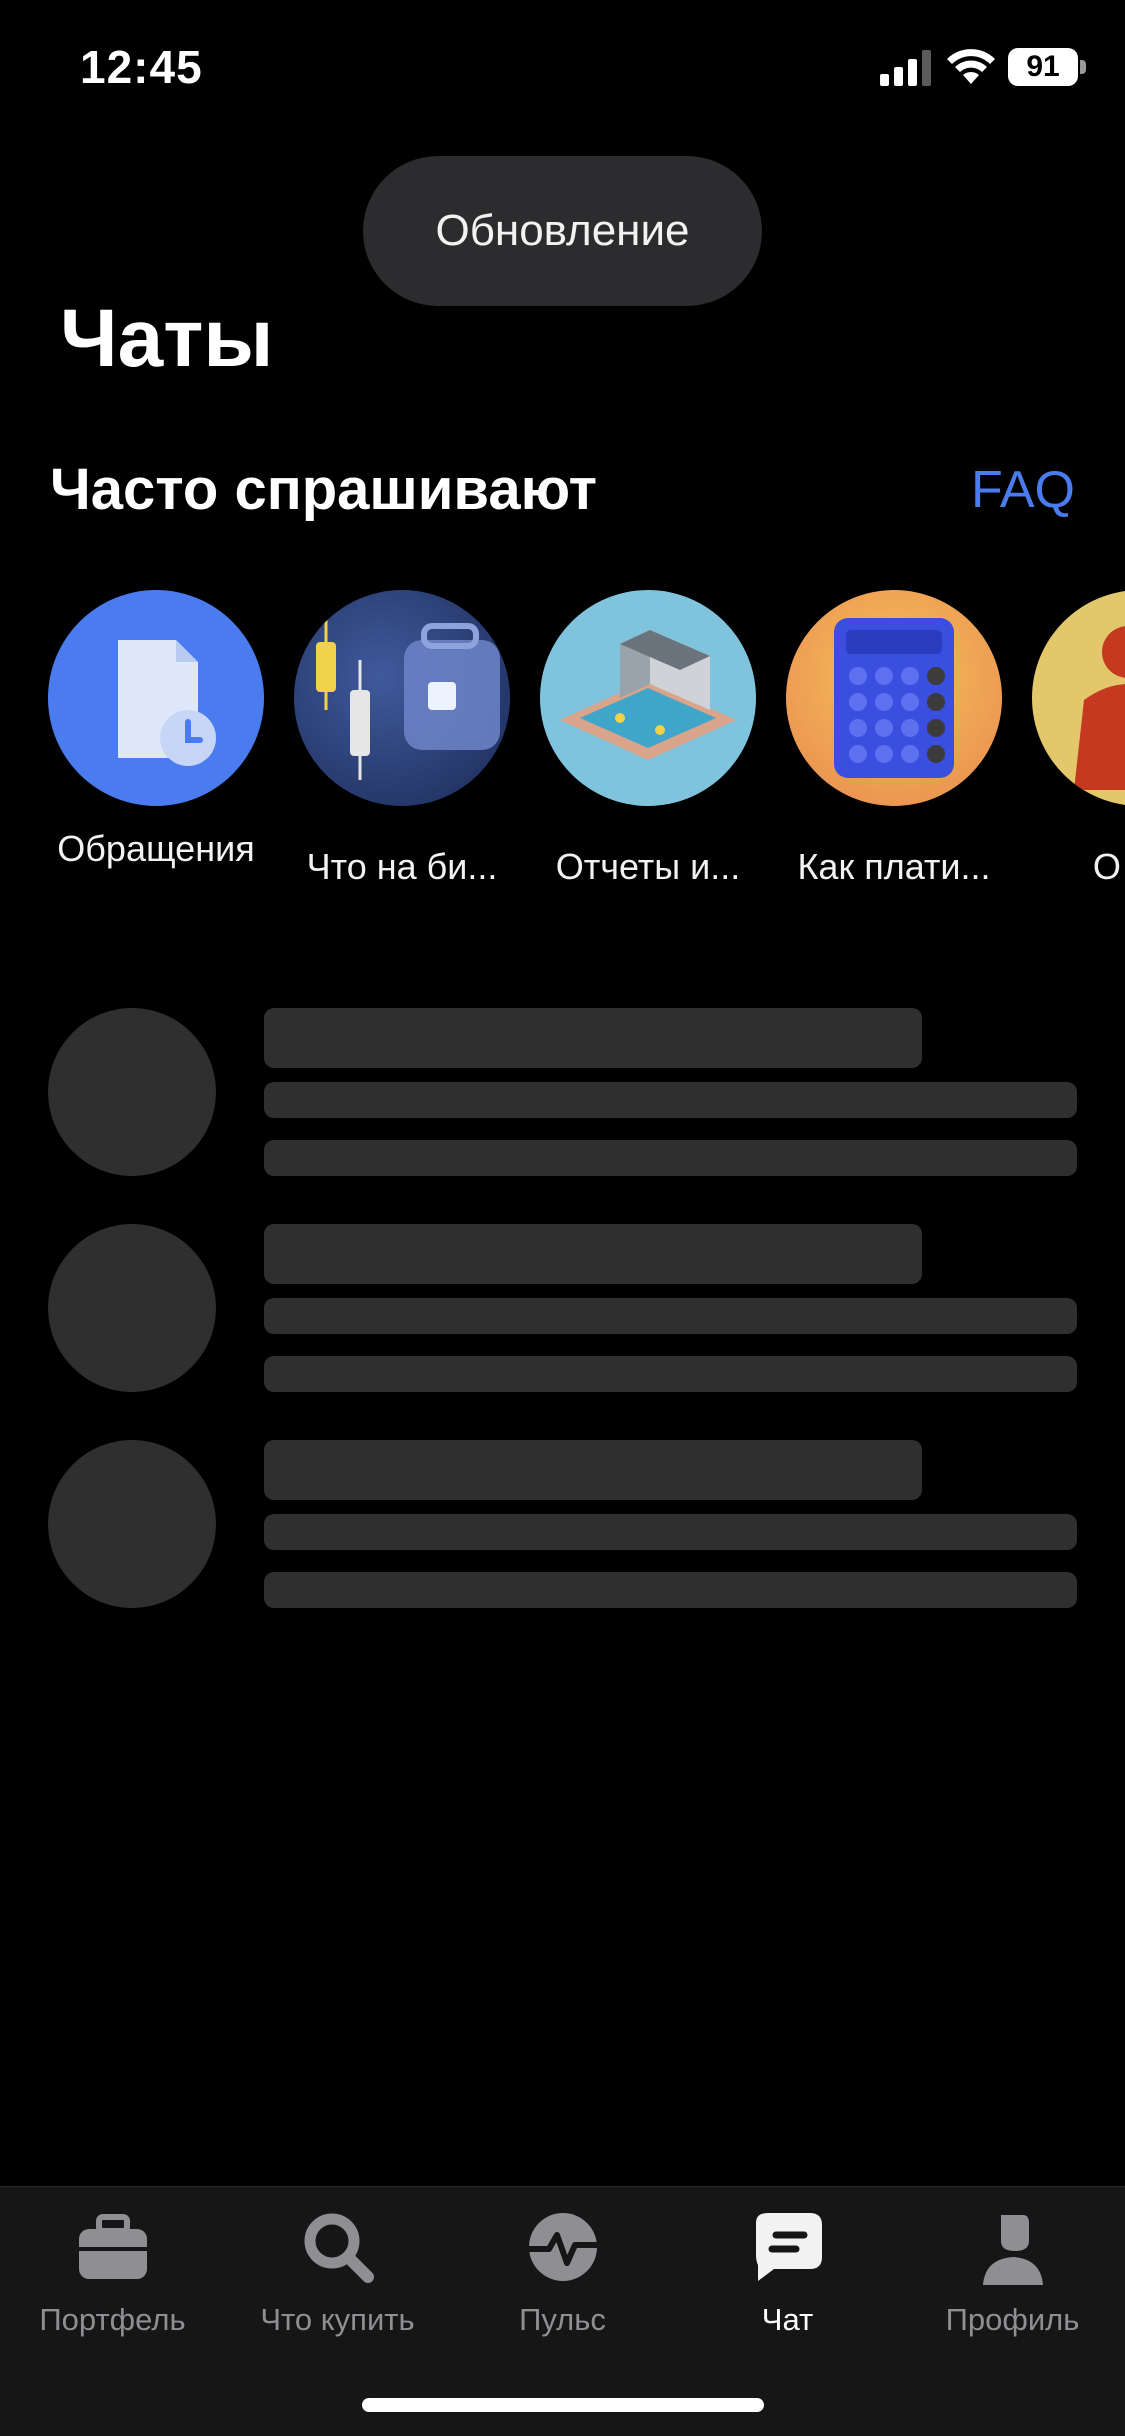 The width and height of the screenshot is (1125, 2436). I want to click on status-bar: 12:45 91, so click(562, 70).